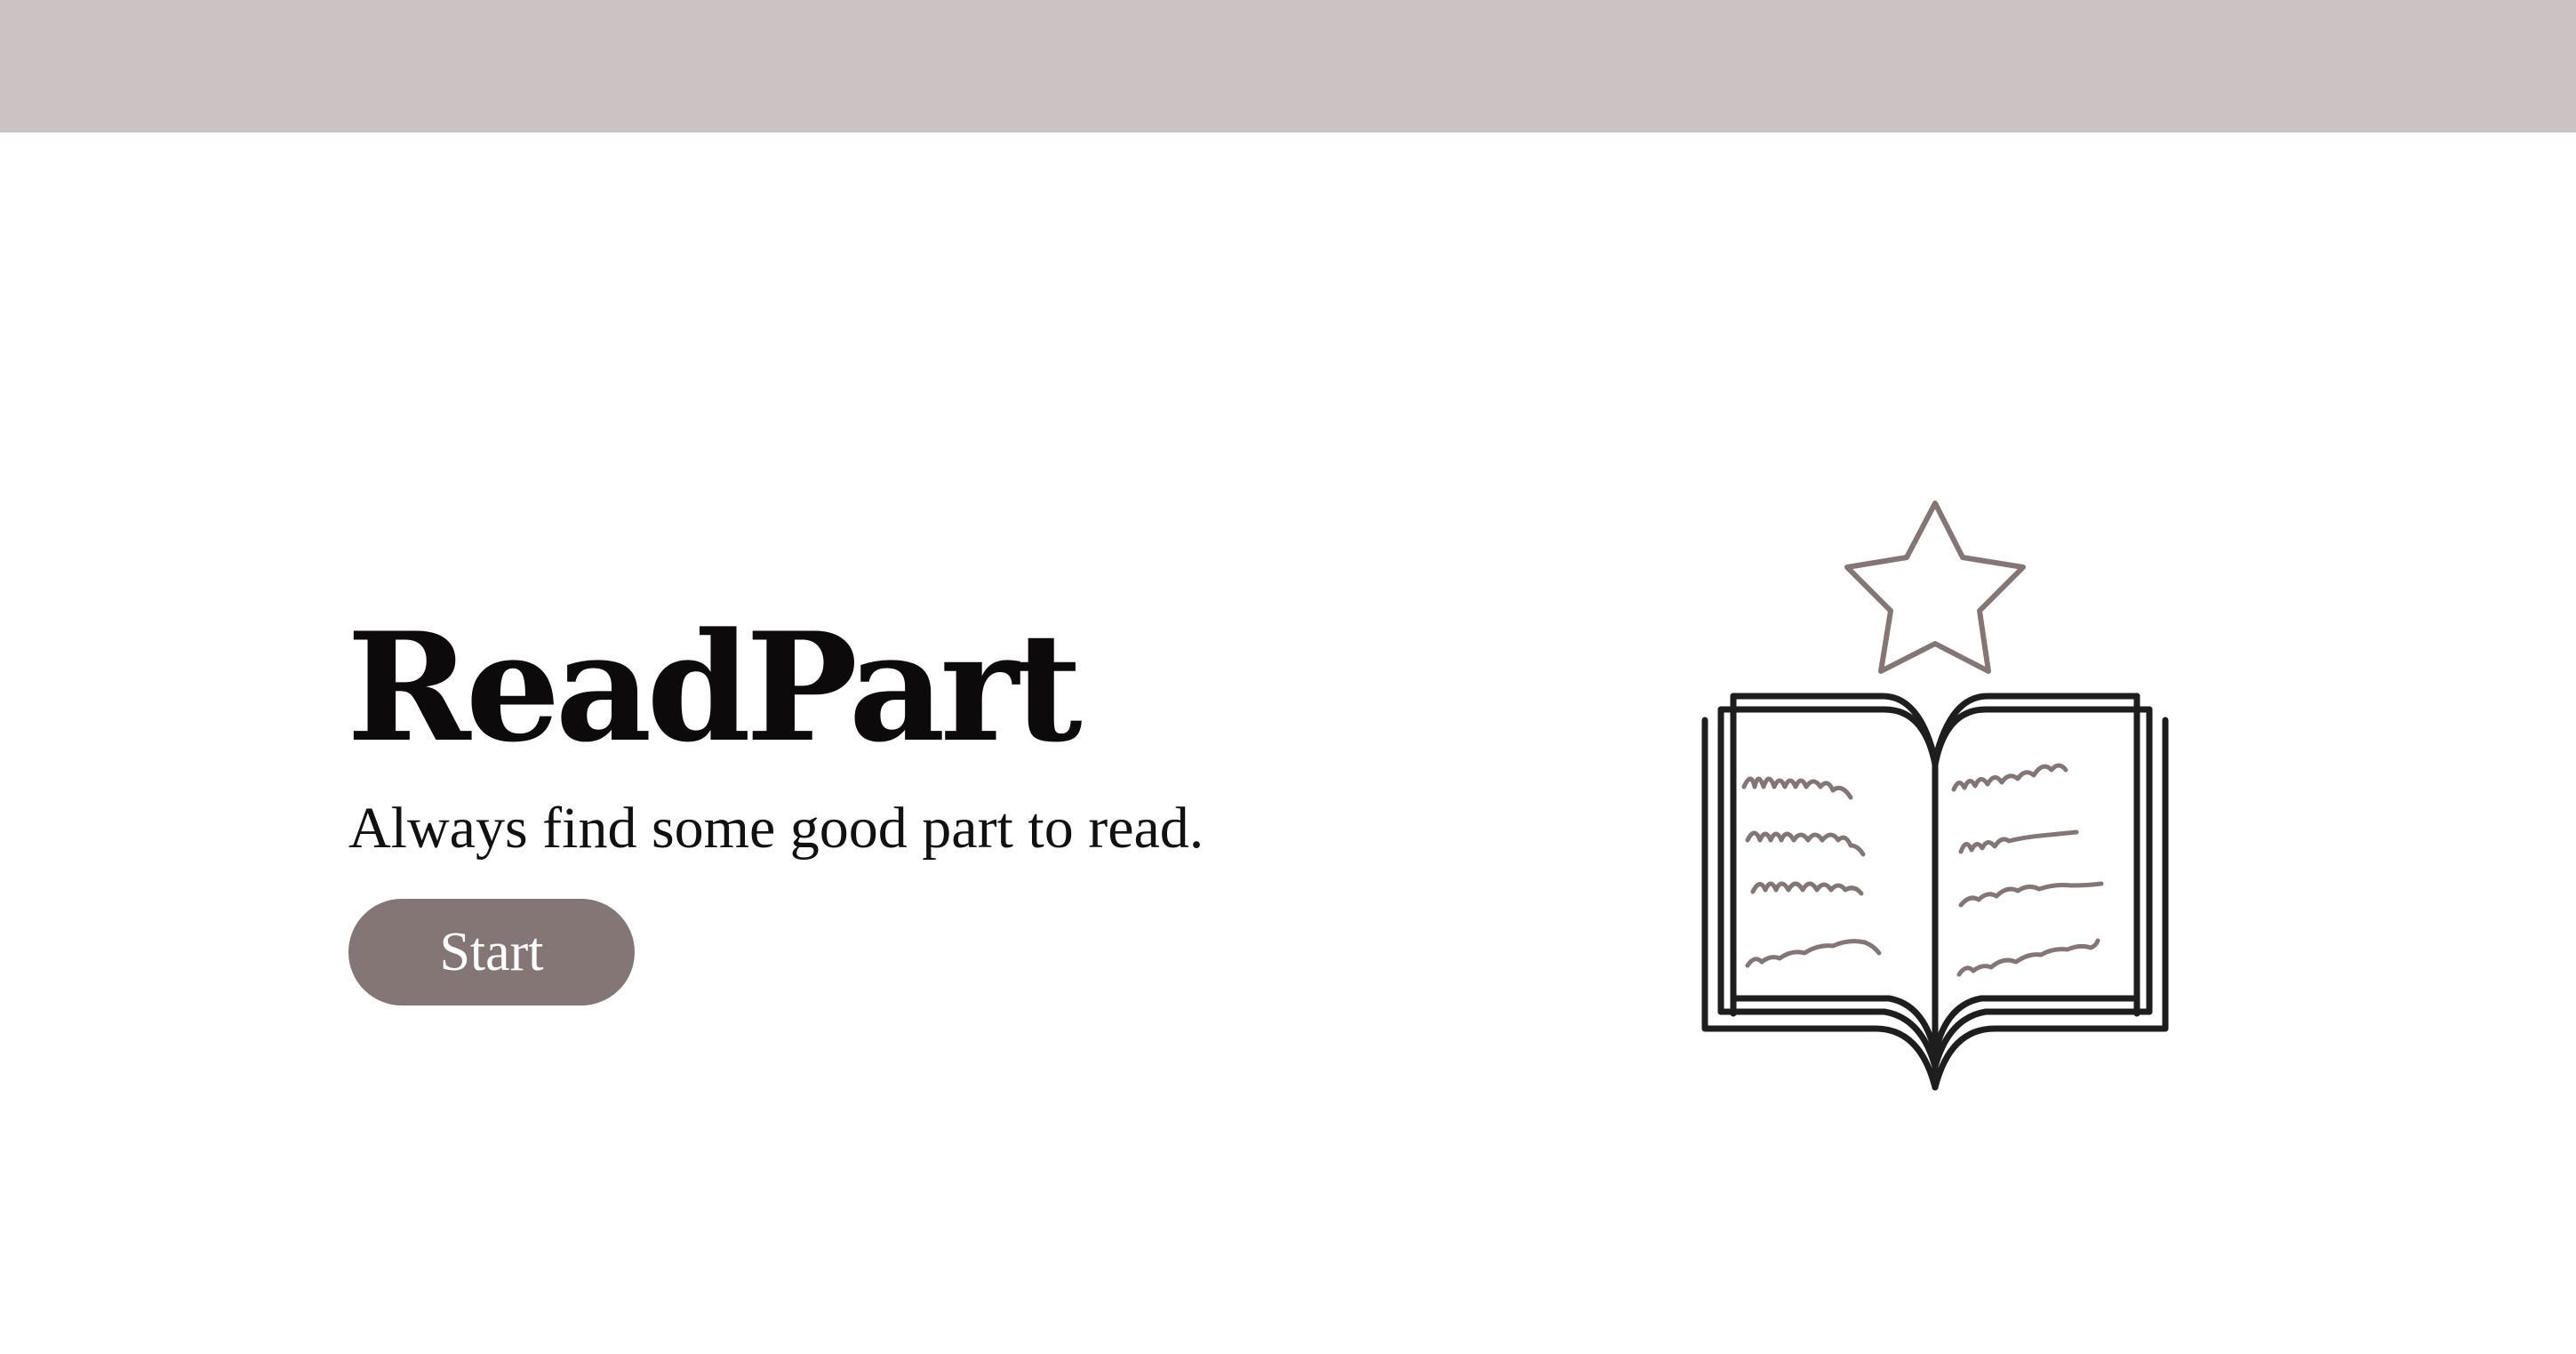  What do you see at coordinates (1922, 870) in the screenshot?
I see `handwriting-lines` at bounding box center [1922, 870].